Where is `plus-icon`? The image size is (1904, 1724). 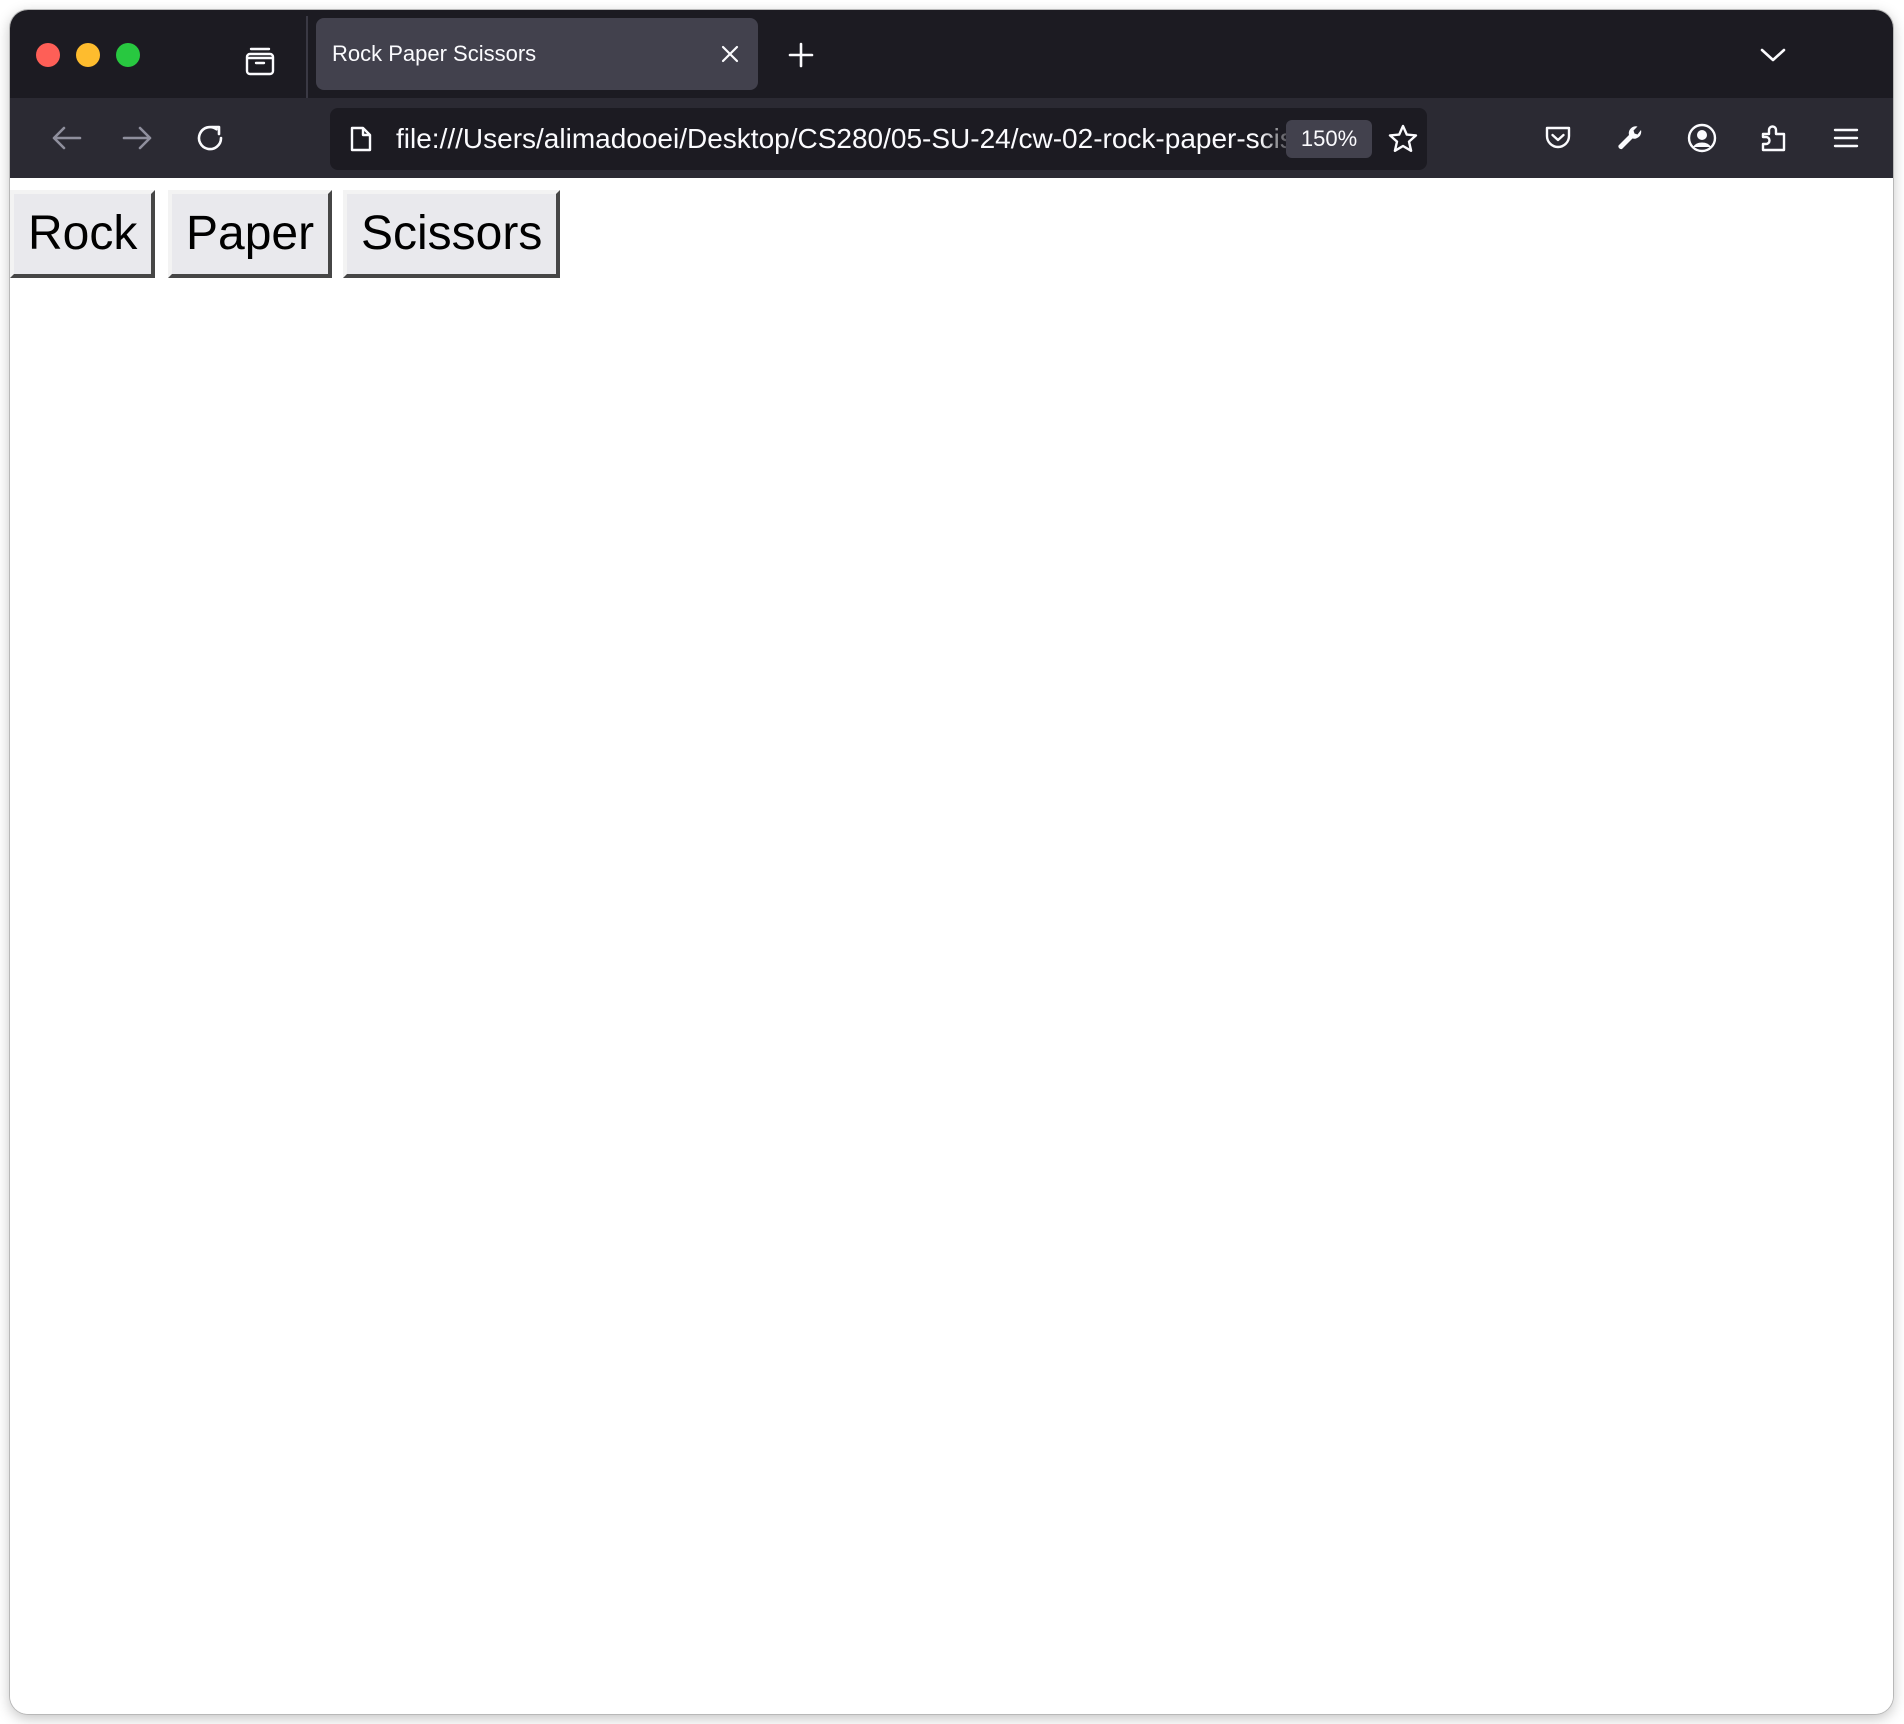
plus-icon is located at coordinates (801, 55).